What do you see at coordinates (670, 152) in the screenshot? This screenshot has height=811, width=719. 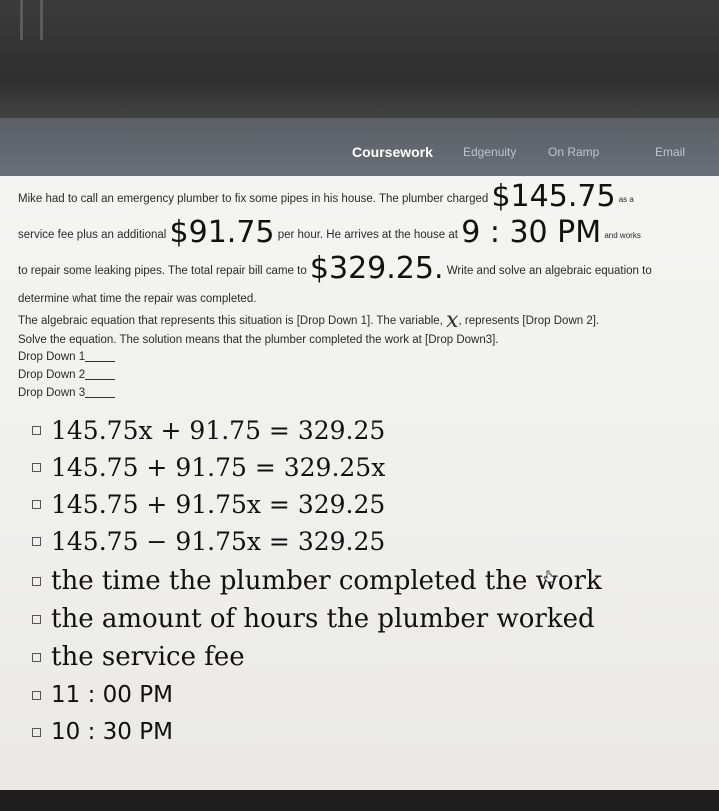 I see `tab-email: Email` at bounding box center [670, 152].